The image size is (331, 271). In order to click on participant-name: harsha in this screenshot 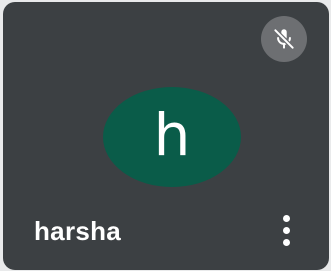, I will do `click(78, 231)`.